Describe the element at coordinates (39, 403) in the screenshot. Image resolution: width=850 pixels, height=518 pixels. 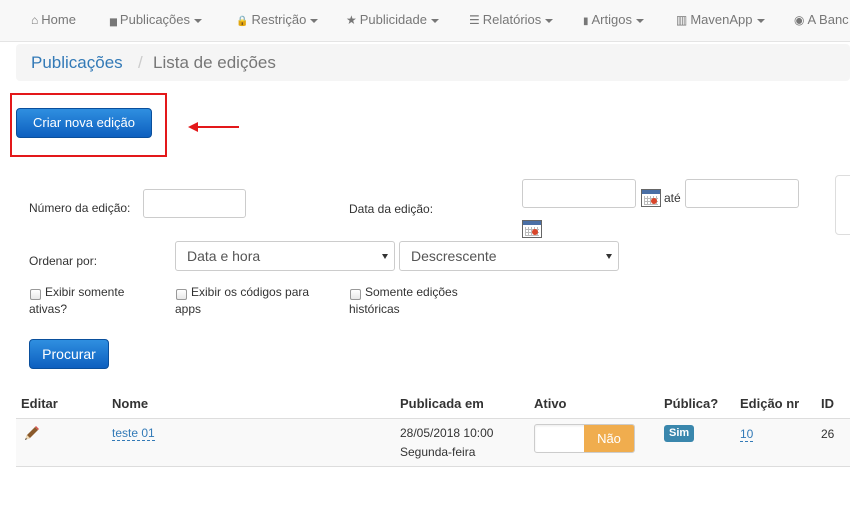
I see `header-edit: Editar` at that location.